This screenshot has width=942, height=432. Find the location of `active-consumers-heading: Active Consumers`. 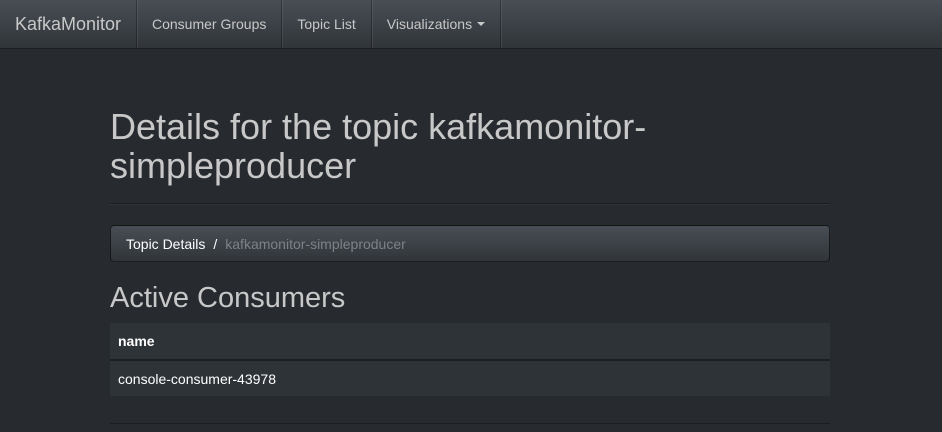

active-consumers-heading: Active Consumers is located at coordinates (228, 298).